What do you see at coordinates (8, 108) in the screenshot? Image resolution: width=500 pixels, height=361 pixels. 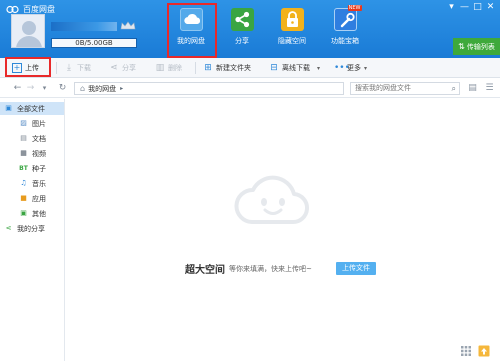 I see `folder-icon: ▣` at bounding box center [8, 108].